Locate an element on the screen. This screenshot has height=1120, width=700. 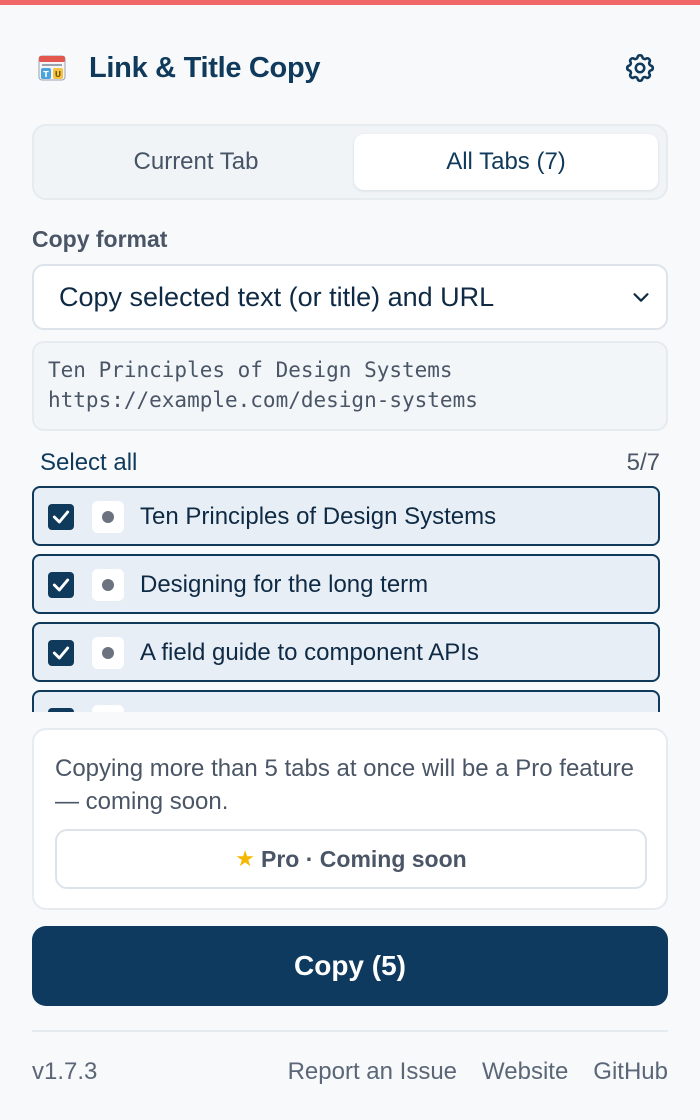
header: T U Link & Title Copy is located at coordinates (350, 69).